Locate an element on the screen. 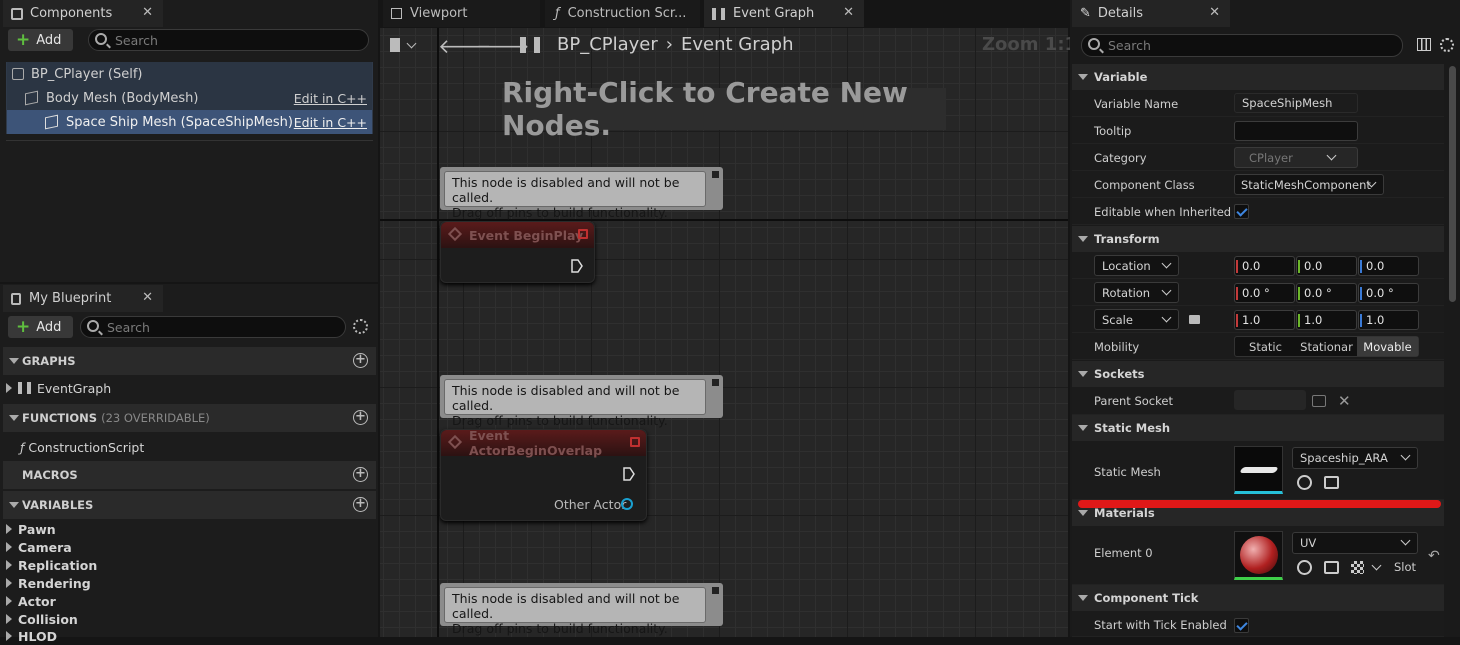  tab-components: Components ✕ is located at coordinates (83, 13).